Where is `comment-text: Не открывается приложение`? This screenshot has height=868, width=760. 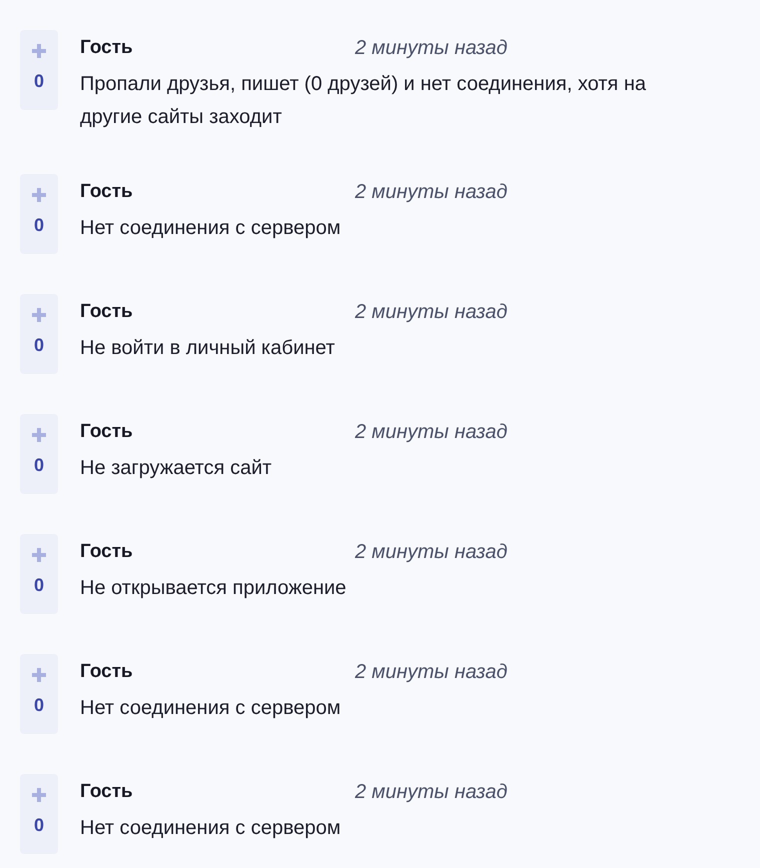
comment-text: Не открывается приложение is located at coordinates (214, 588).